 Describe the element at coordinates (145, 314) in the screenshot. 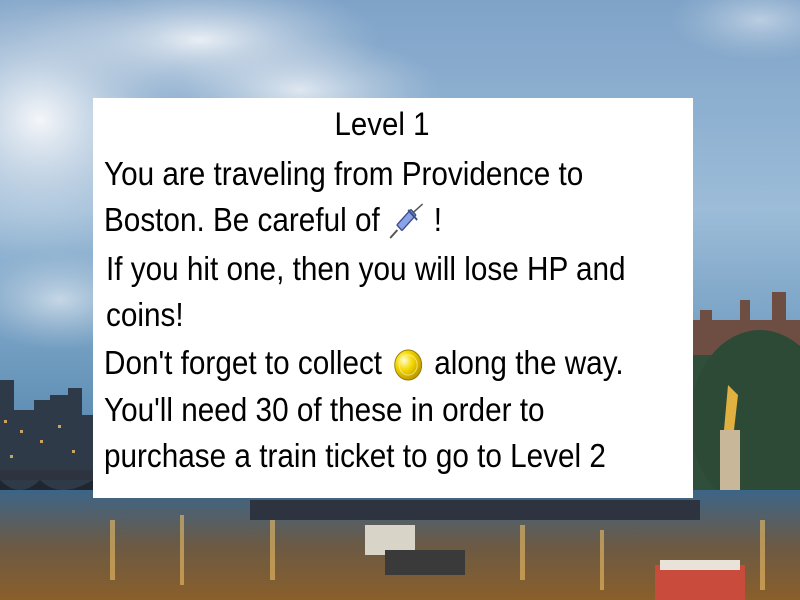

I see `instruction-line-4: coins!` at that location.